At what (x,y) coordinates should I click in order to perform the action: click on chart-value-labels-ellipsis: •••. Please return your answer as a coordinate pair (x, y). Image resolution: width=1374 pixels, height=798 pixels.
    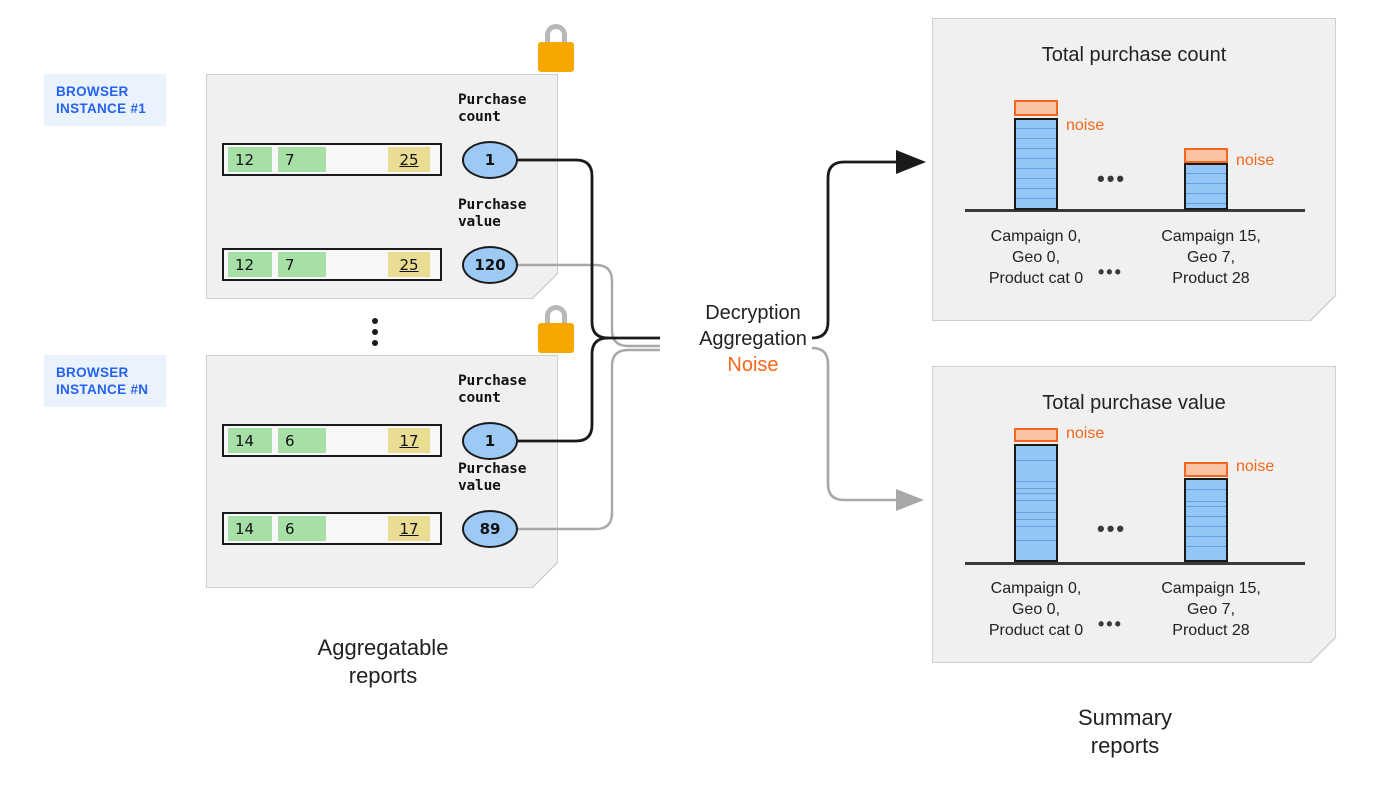
    Looking at the image, I should click on (1110, 624).